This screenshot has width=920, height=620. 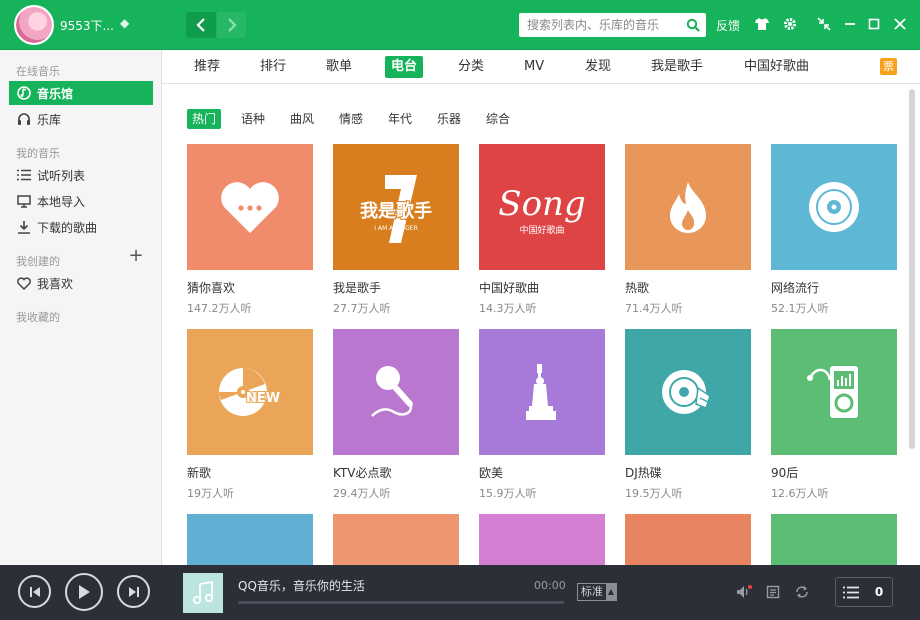 I want to click on radio-card: 90后 12.6万人听, so click(x=834, y=415).